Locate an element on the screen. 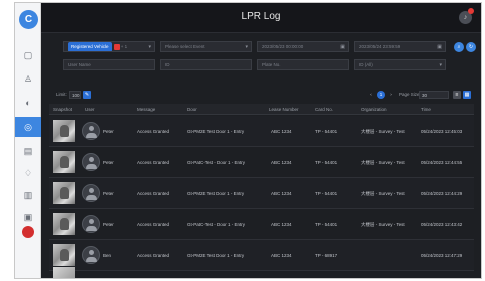 Image resolution: width=485 pixels, height=281 pixels. page-title: LPR Log is located at coordinates (261, 16).